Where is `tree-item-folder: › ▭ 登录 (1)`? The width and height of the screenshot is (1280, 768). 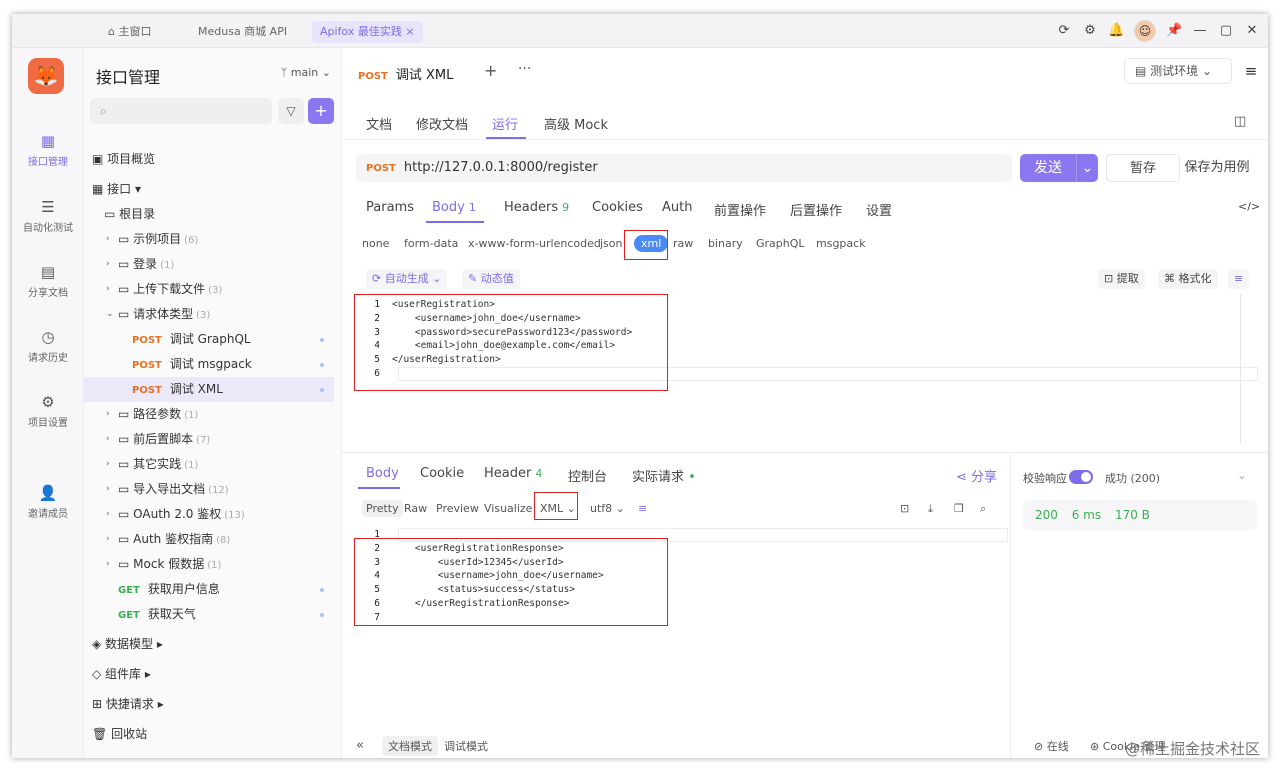 tree-item-folder: › ▭ 登录 (1) is located at coordinates (209, 264).